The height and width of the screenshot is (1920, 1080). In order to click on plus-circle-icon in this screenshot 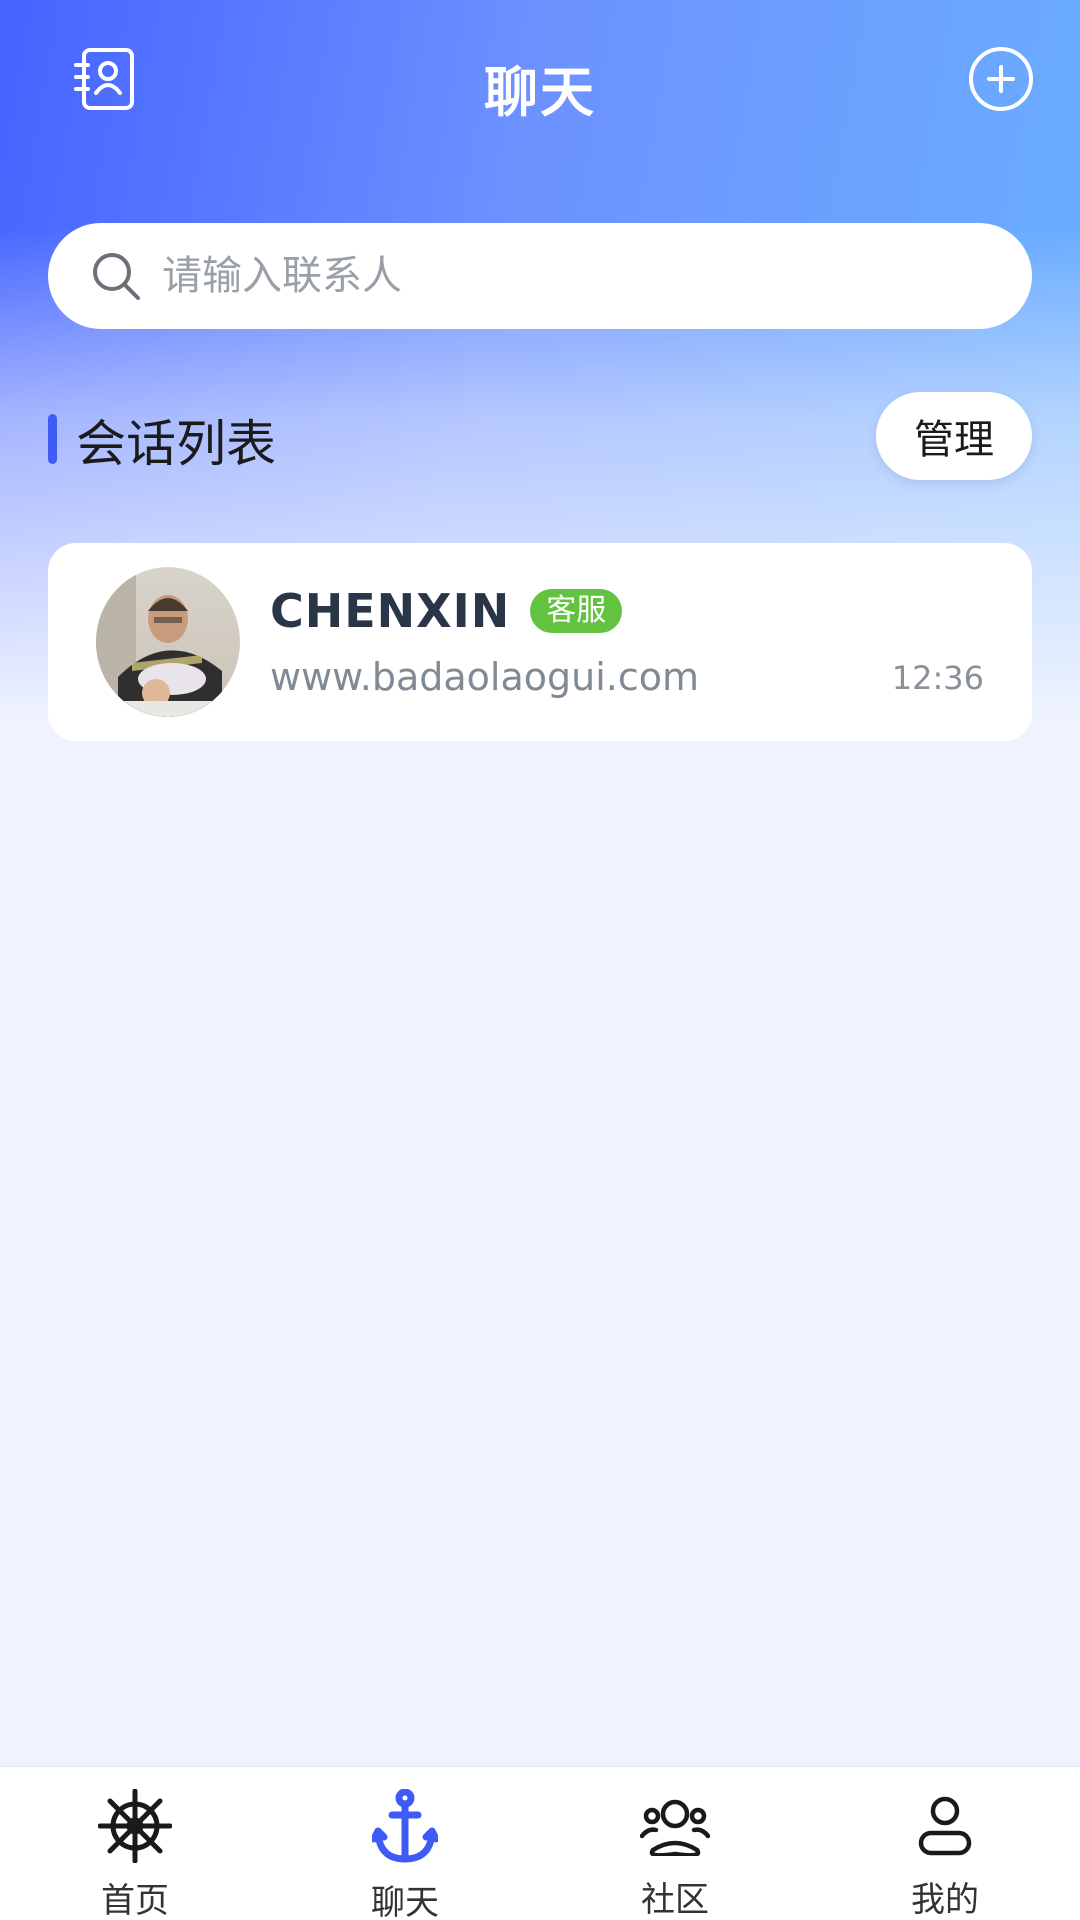, I will do `click(1001, 79)`.